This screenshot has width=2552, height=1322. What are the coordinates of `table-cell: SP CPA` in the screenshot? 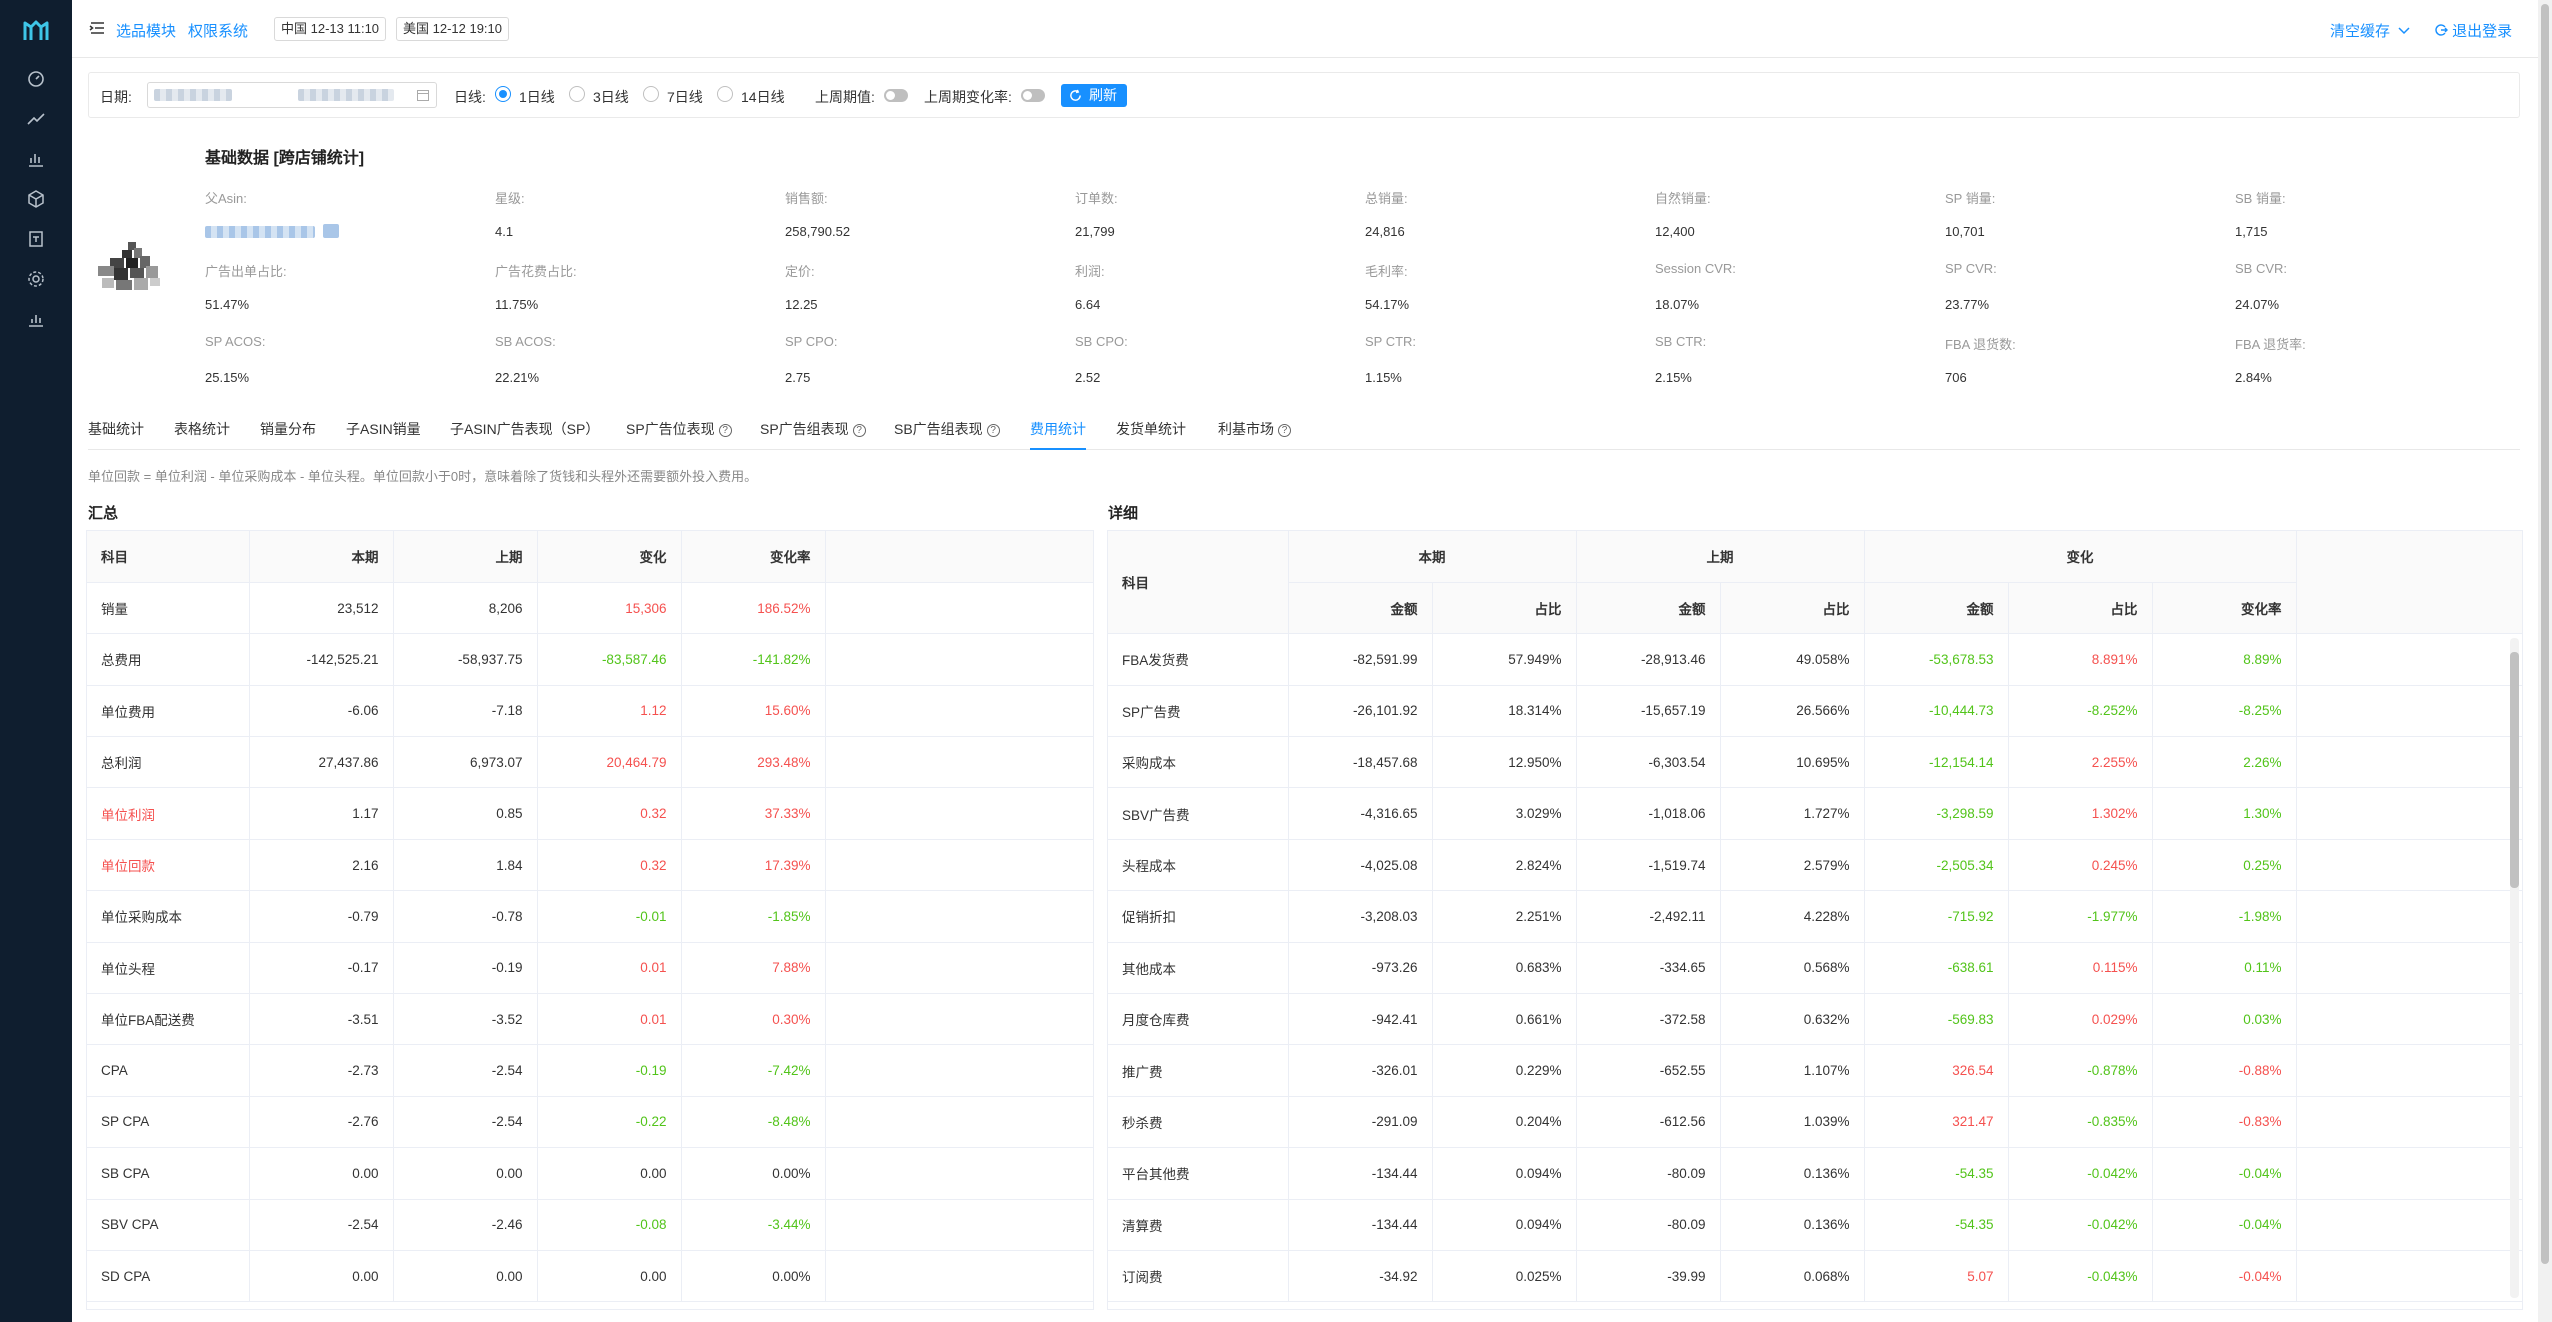 It's located at (168, 1122).